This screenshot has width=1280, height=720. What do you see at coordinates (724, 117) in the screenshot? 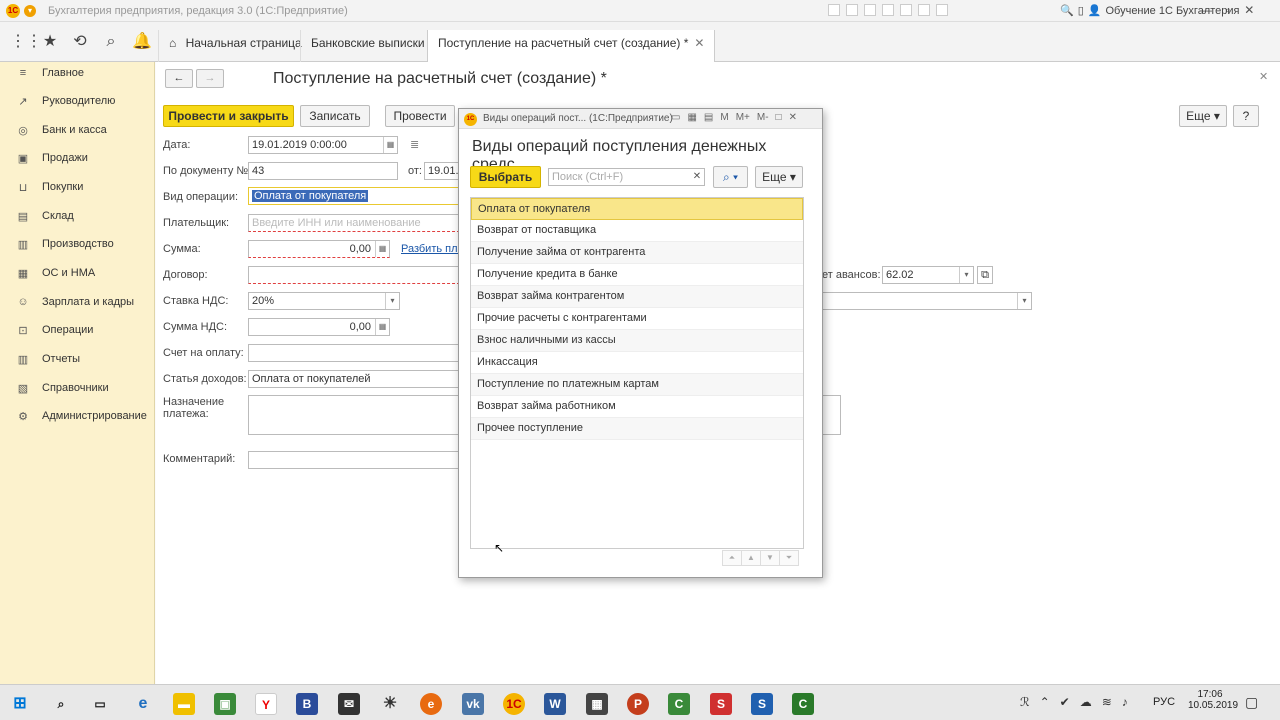
I see `m-icon: M` at bounding box center [724, 117].